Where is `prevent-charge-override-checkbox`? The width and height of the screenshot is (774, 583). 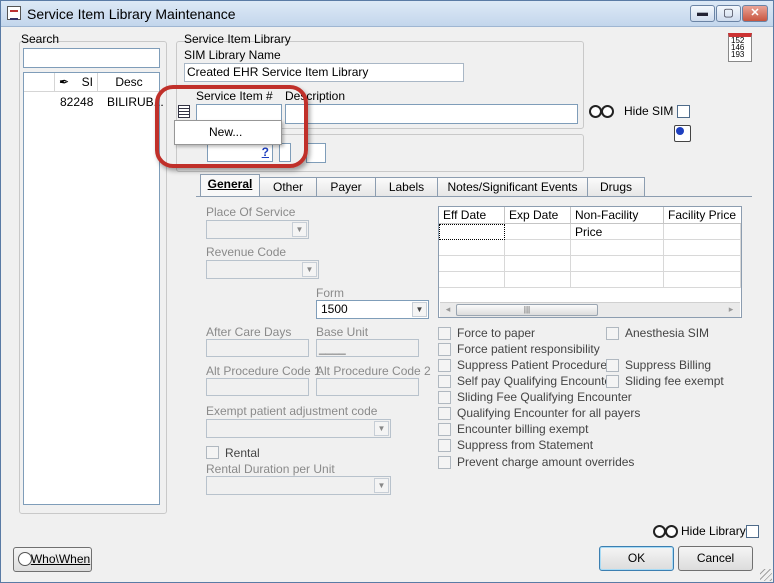 prevent-charge-override-checkbox is located at coordinates (444, 462).